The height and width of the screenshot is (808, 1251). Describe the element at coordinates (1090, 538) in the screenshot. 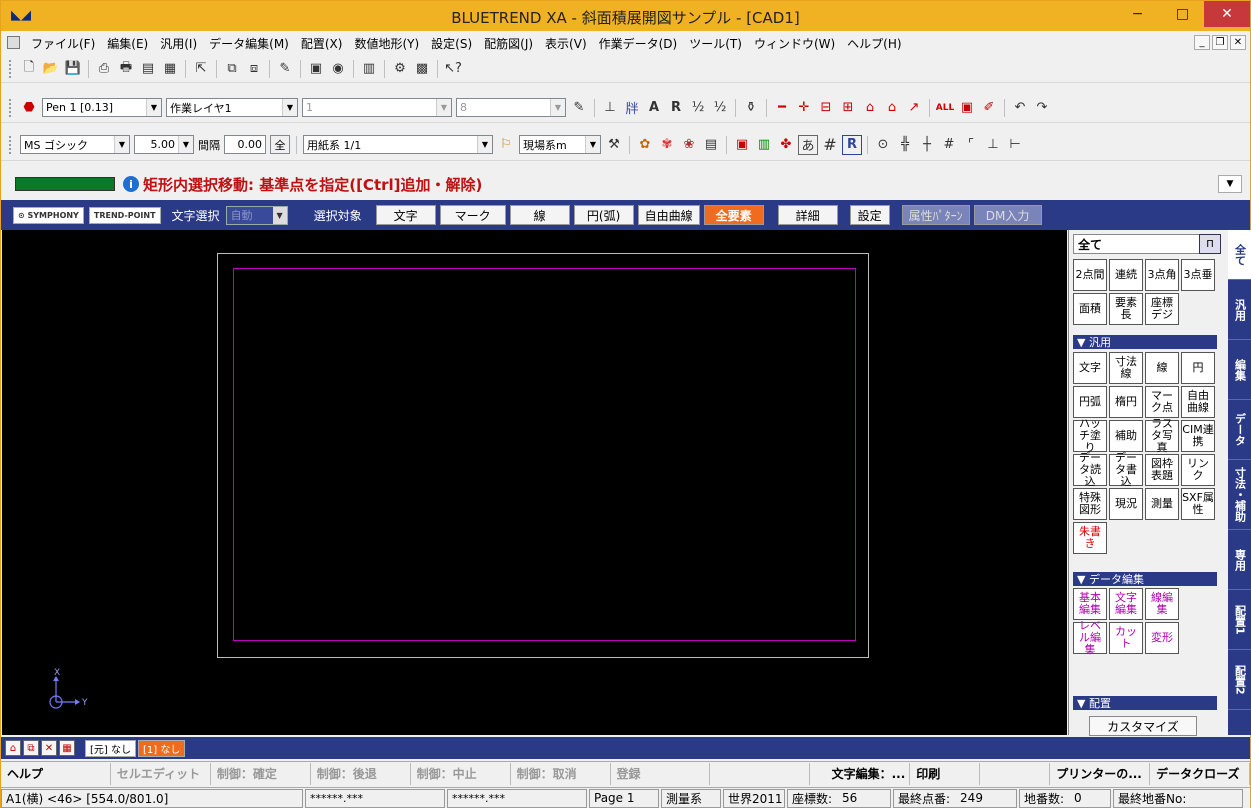

I see `tool-red-pen: 朱書き` at that location.